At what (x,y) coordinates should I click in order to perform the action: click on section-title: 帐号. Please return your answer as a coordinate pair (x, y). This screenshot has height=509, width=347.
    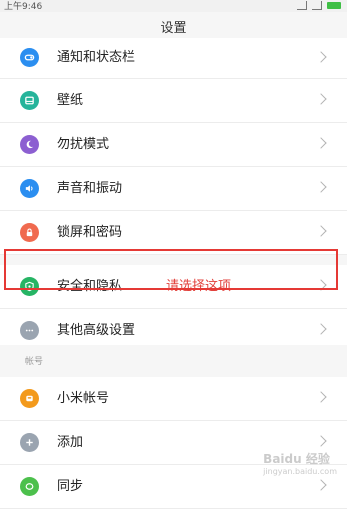
    Looking at the image, I should click on (34, 362).